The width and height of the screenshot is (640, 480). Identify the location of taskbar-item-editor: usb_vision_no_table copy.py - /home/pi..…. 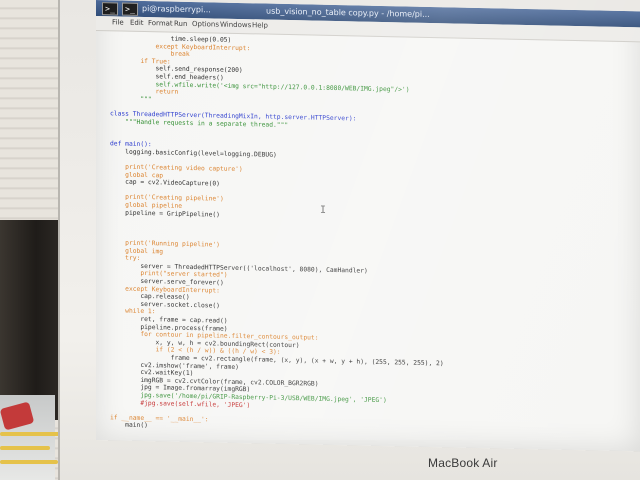
(348, 13).